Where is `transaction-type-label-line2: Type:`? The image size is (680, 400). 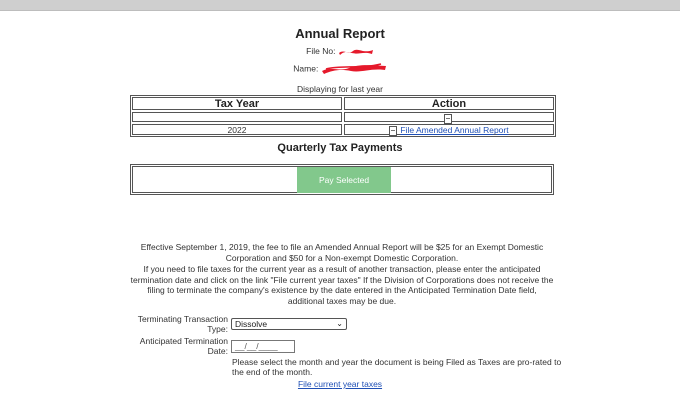 transaction-type-label-line2: Type: is located at coordinates (217, 329).